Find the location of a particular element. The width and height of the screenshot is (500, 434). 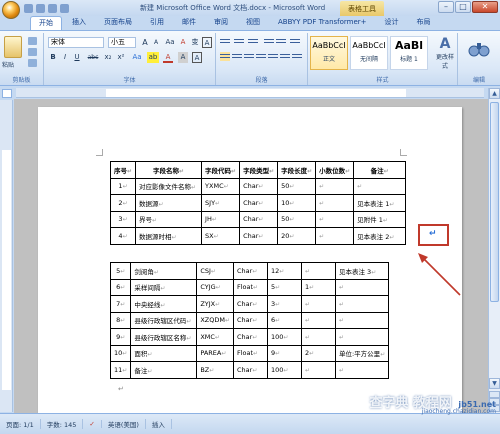

tab-mailings: 邮件 is located at coordinates (189, 23).